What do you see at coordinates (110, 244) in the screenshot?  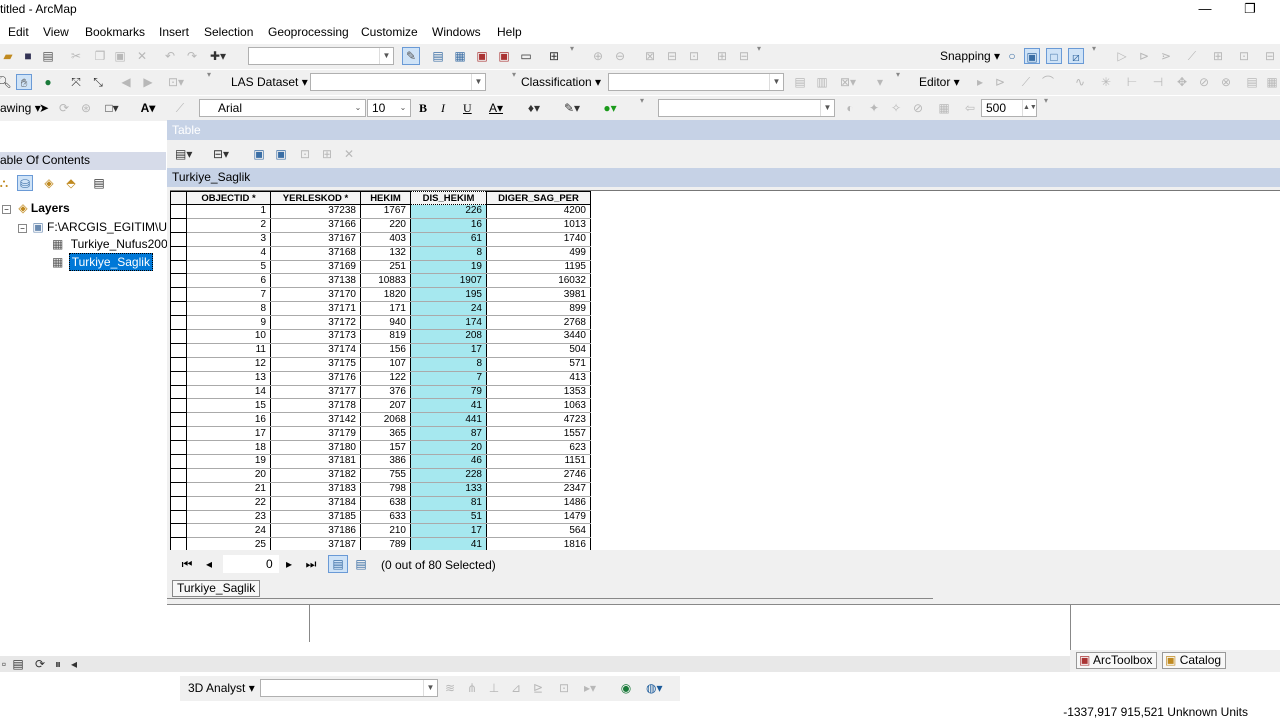 I see `toc-item-nufus: ▦ Turkiye_Nufus200` at bounding box center [110, 244].